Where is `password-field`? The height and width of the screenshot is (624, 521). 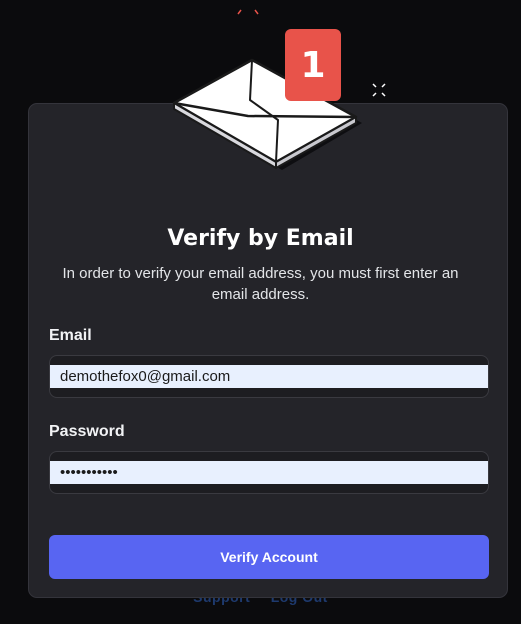
password-field is located at coordinates (269, 472).